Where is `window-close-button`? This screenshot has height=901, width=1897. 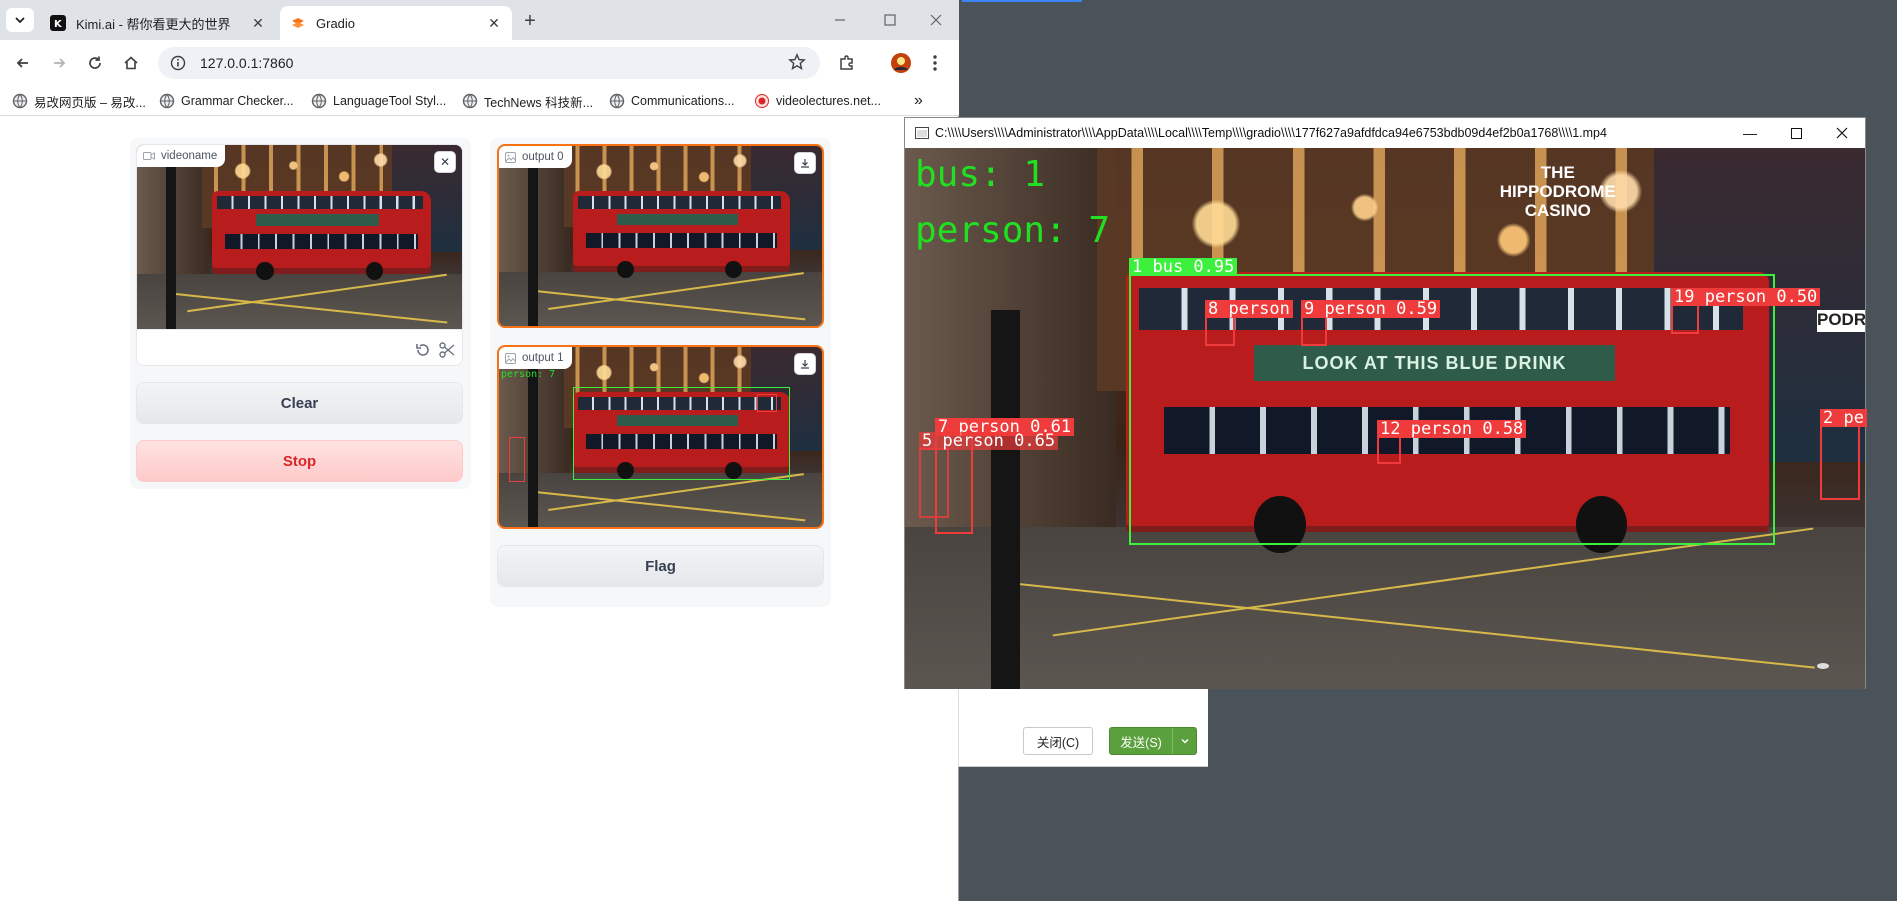
window-close-button is located at coordinates (936, 20).